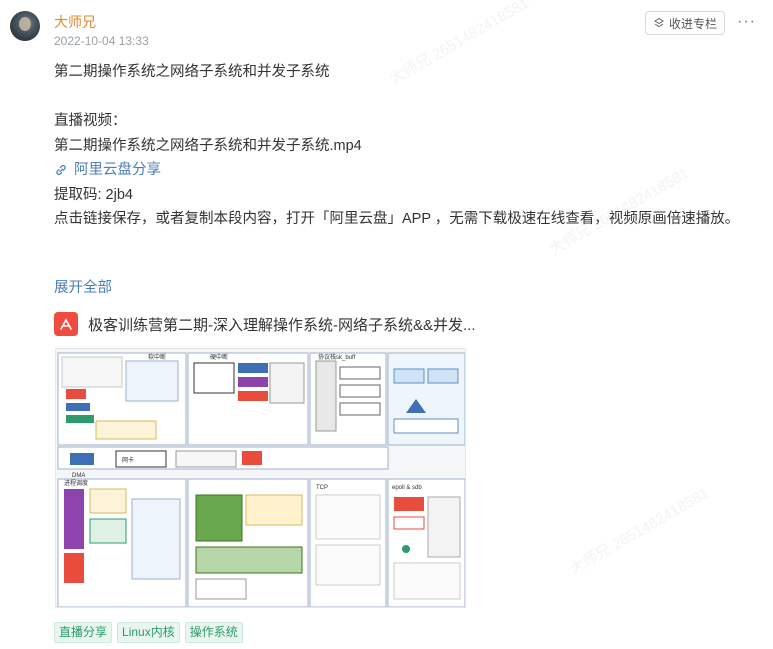 The height and width of the screenshot is (649, 773). I want to click on preview-label-1: 硬中断, so click(219, 357).